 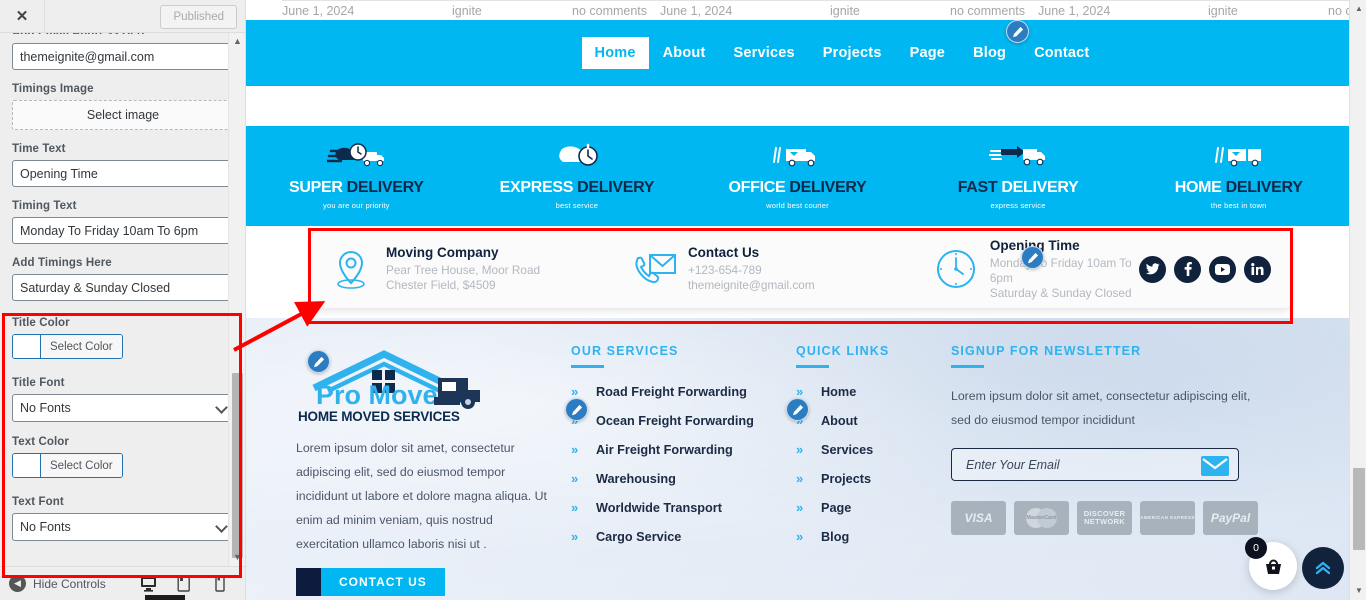 What do you see at coordinates (148, 584) in the screenshot?
I see `desktop-icon` at bounding box center [148, 584].